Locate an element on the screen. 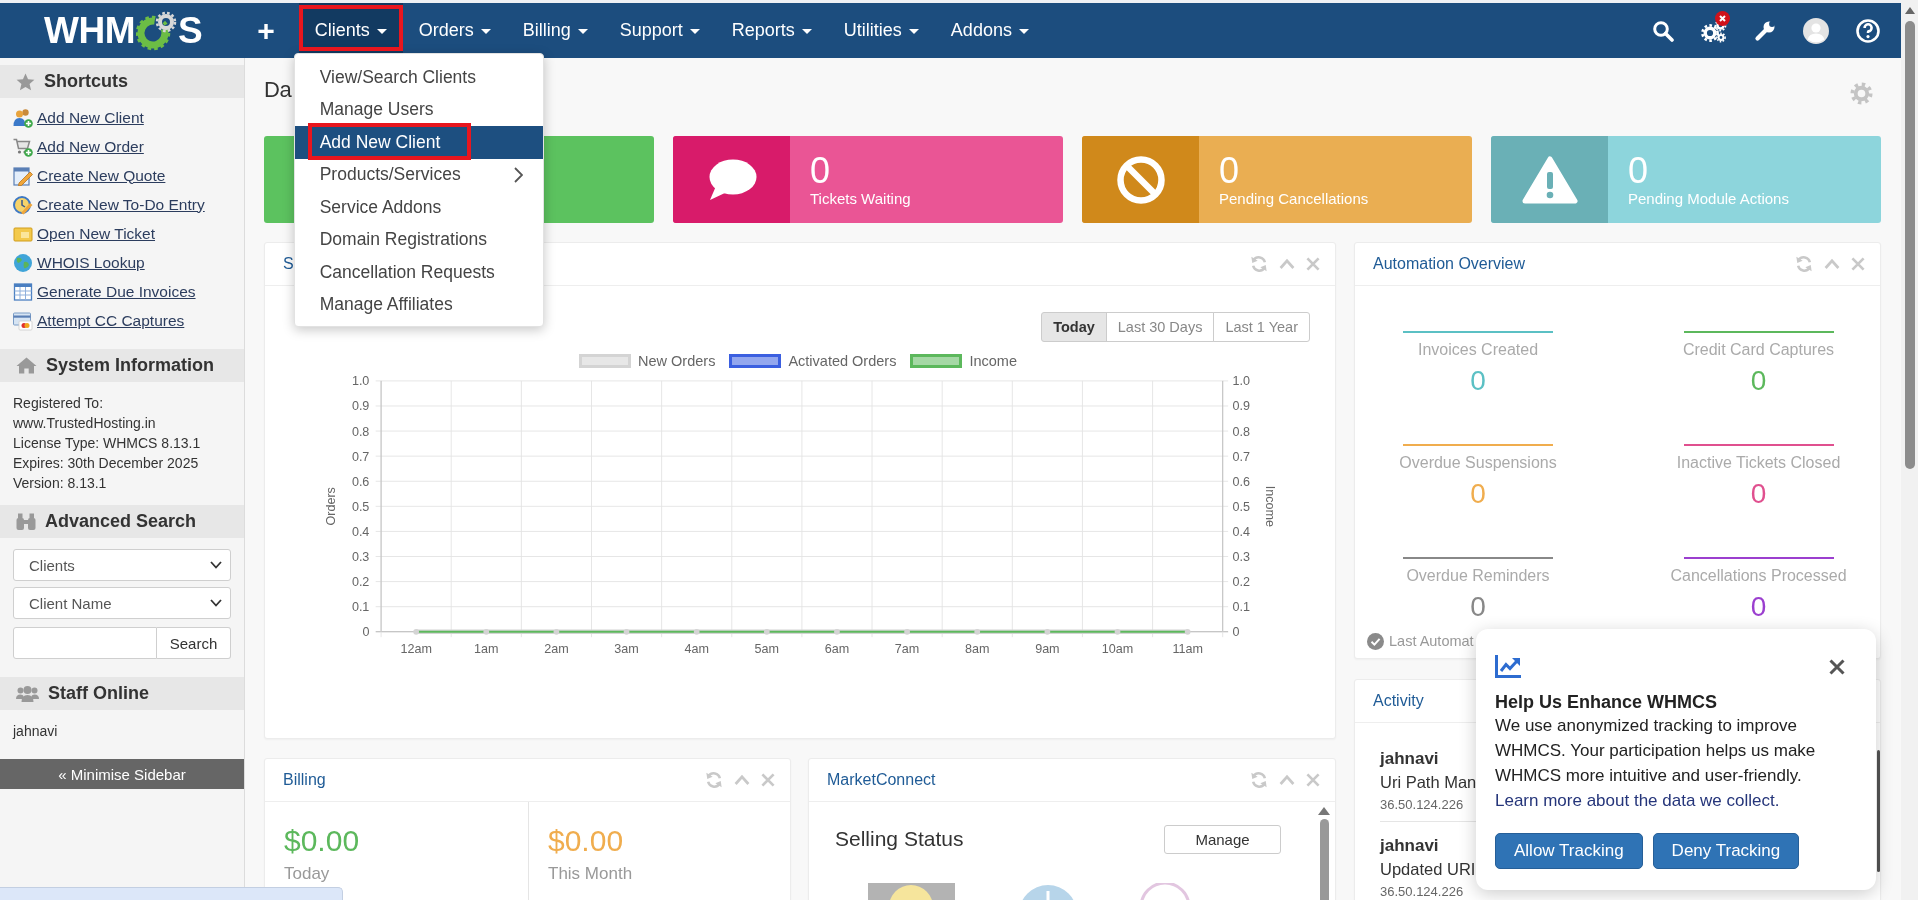  activity-description: Updated URI is located at coordinates (1428, 869).